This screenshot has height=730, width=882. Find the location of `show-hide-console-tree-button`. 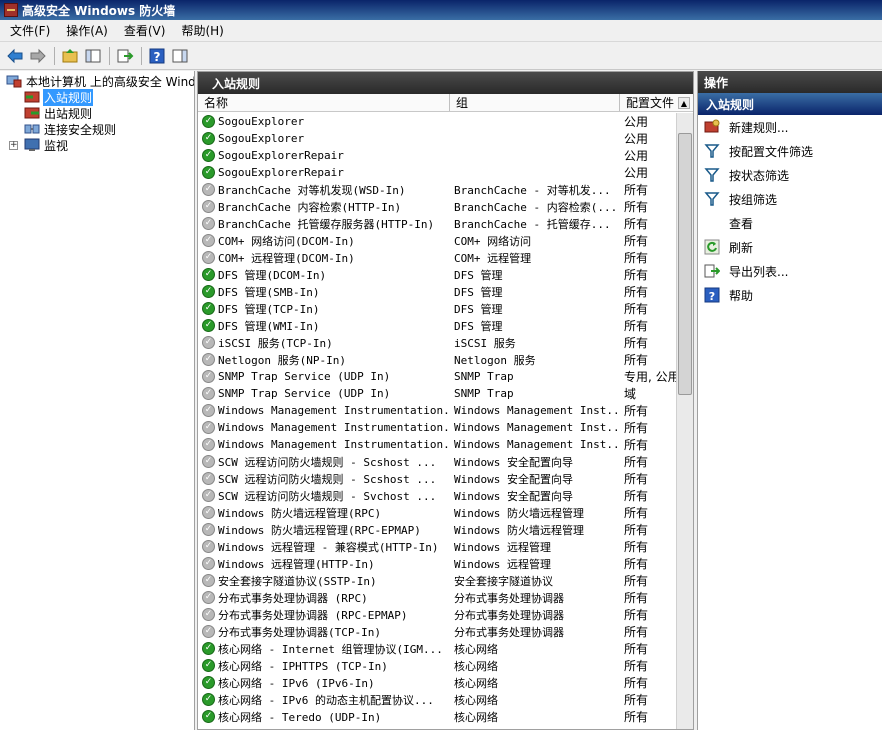

show-hide-console-tree-button is located at coordinates (93, 56).